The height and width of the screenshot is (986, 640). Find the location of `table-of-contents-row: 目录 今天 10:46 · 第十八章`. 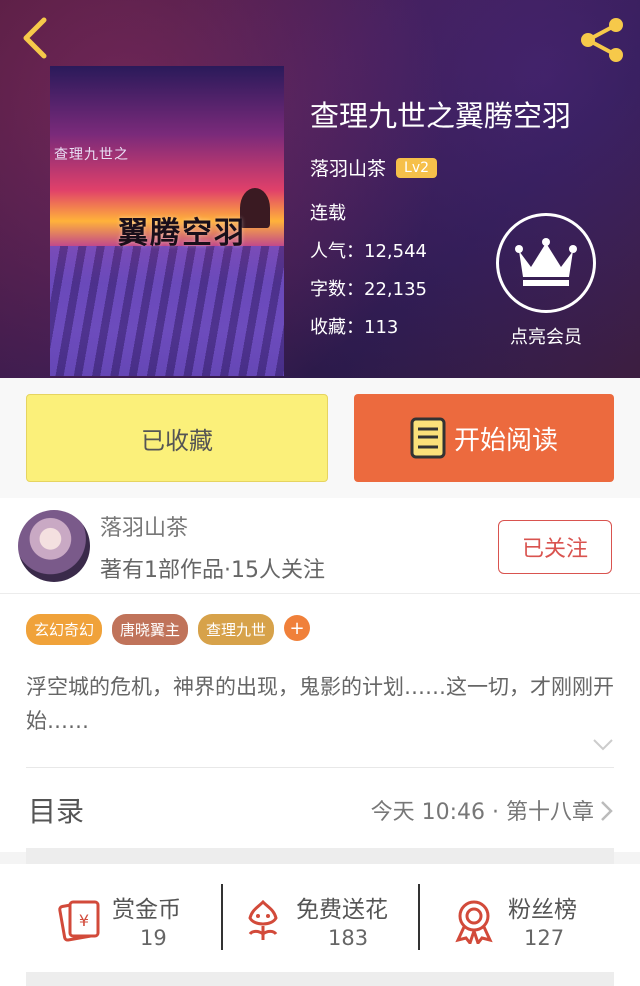

table-of-contents-row: 目录 今天 10:46 · 第十八章 is located at coordinates (320, 810).